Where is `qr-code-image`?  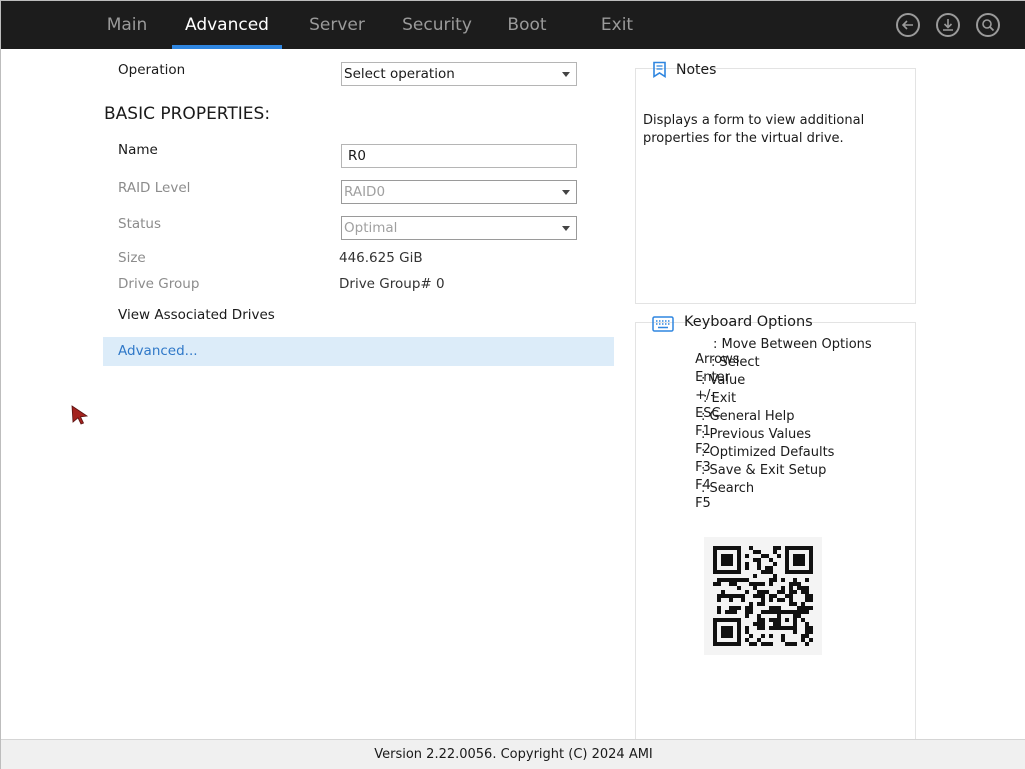
qr-code-image is located at coordinates (763, 596).